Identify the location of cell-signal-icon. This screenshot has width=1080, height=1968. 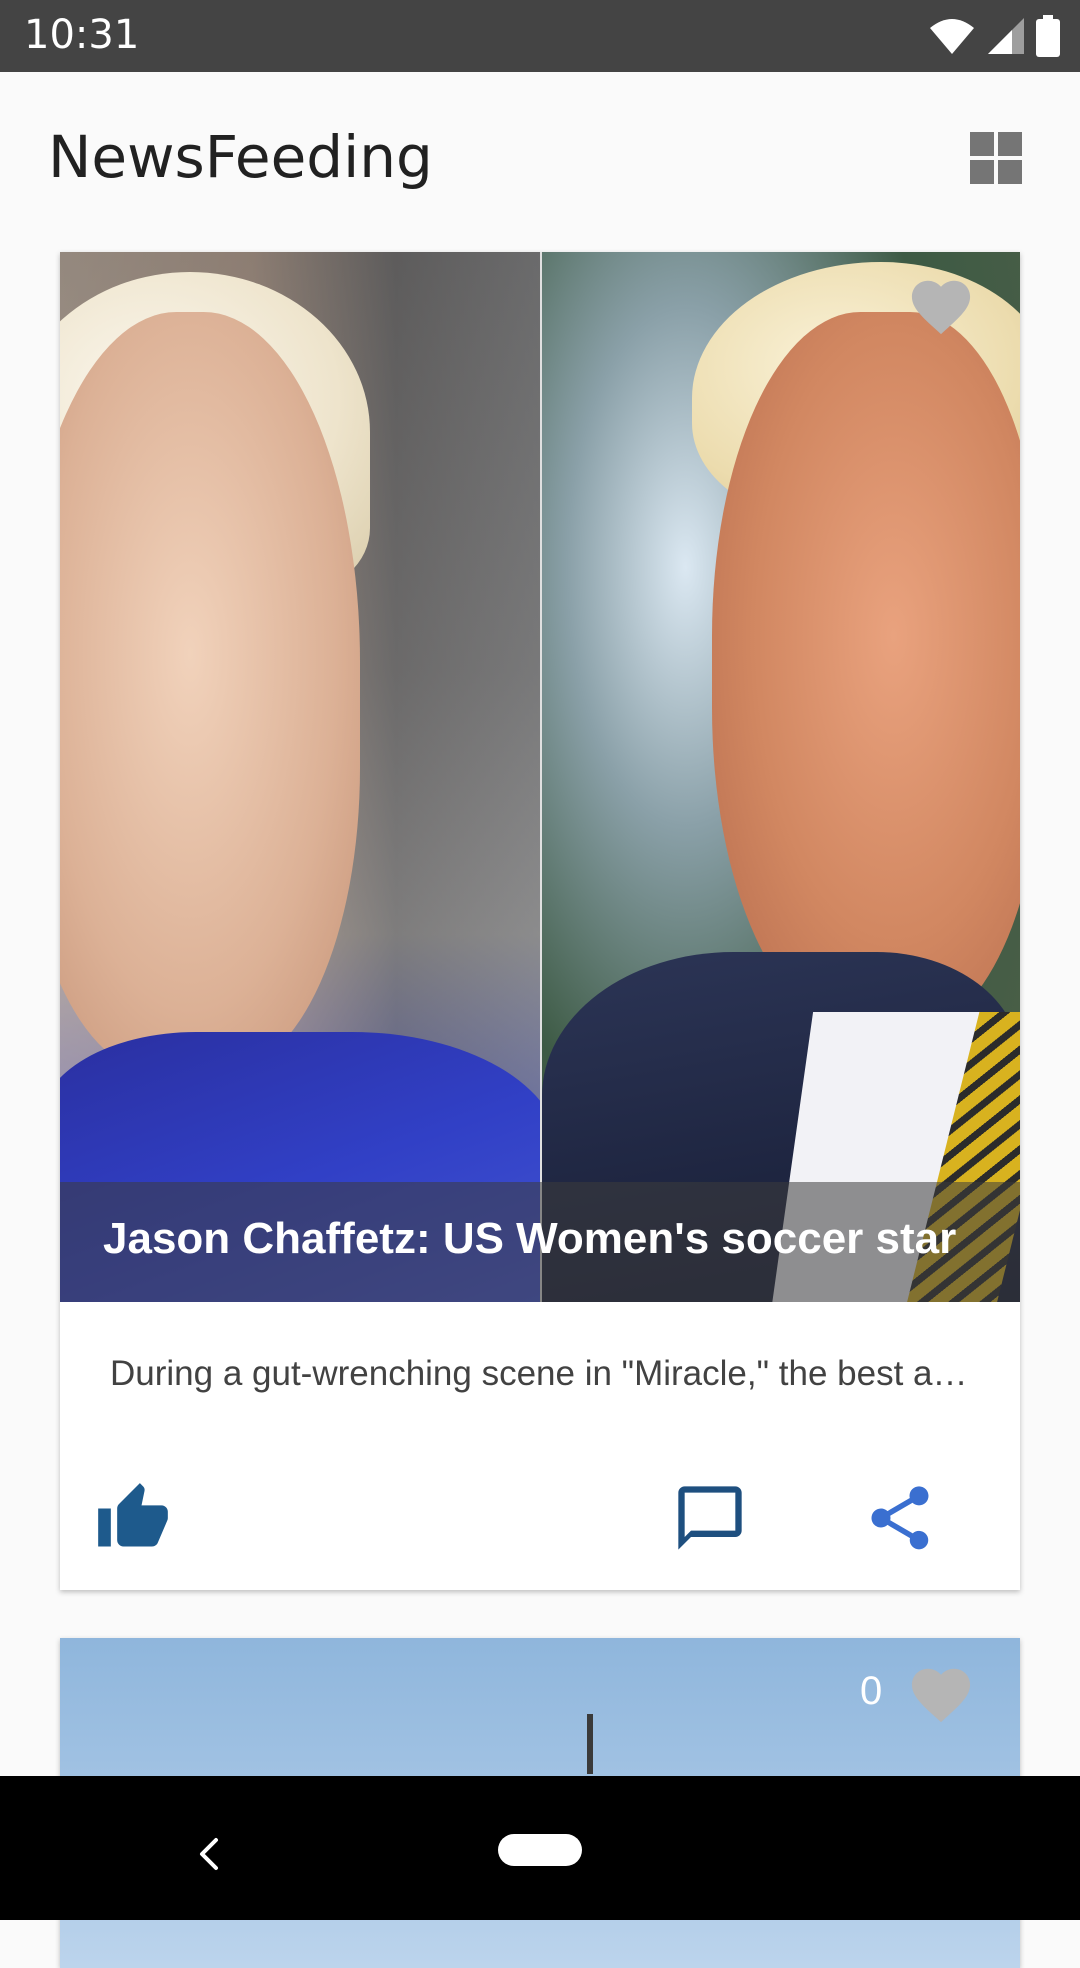
(1006, 36).